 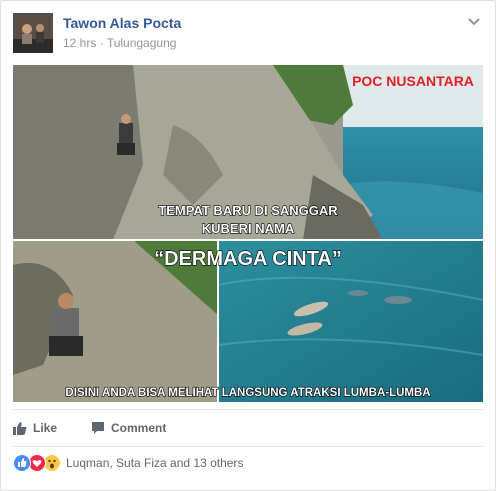 I want to click on post-header: Tawon Alas Pocta 12 hrs · Tulungagung, so click(x=248, y=33).